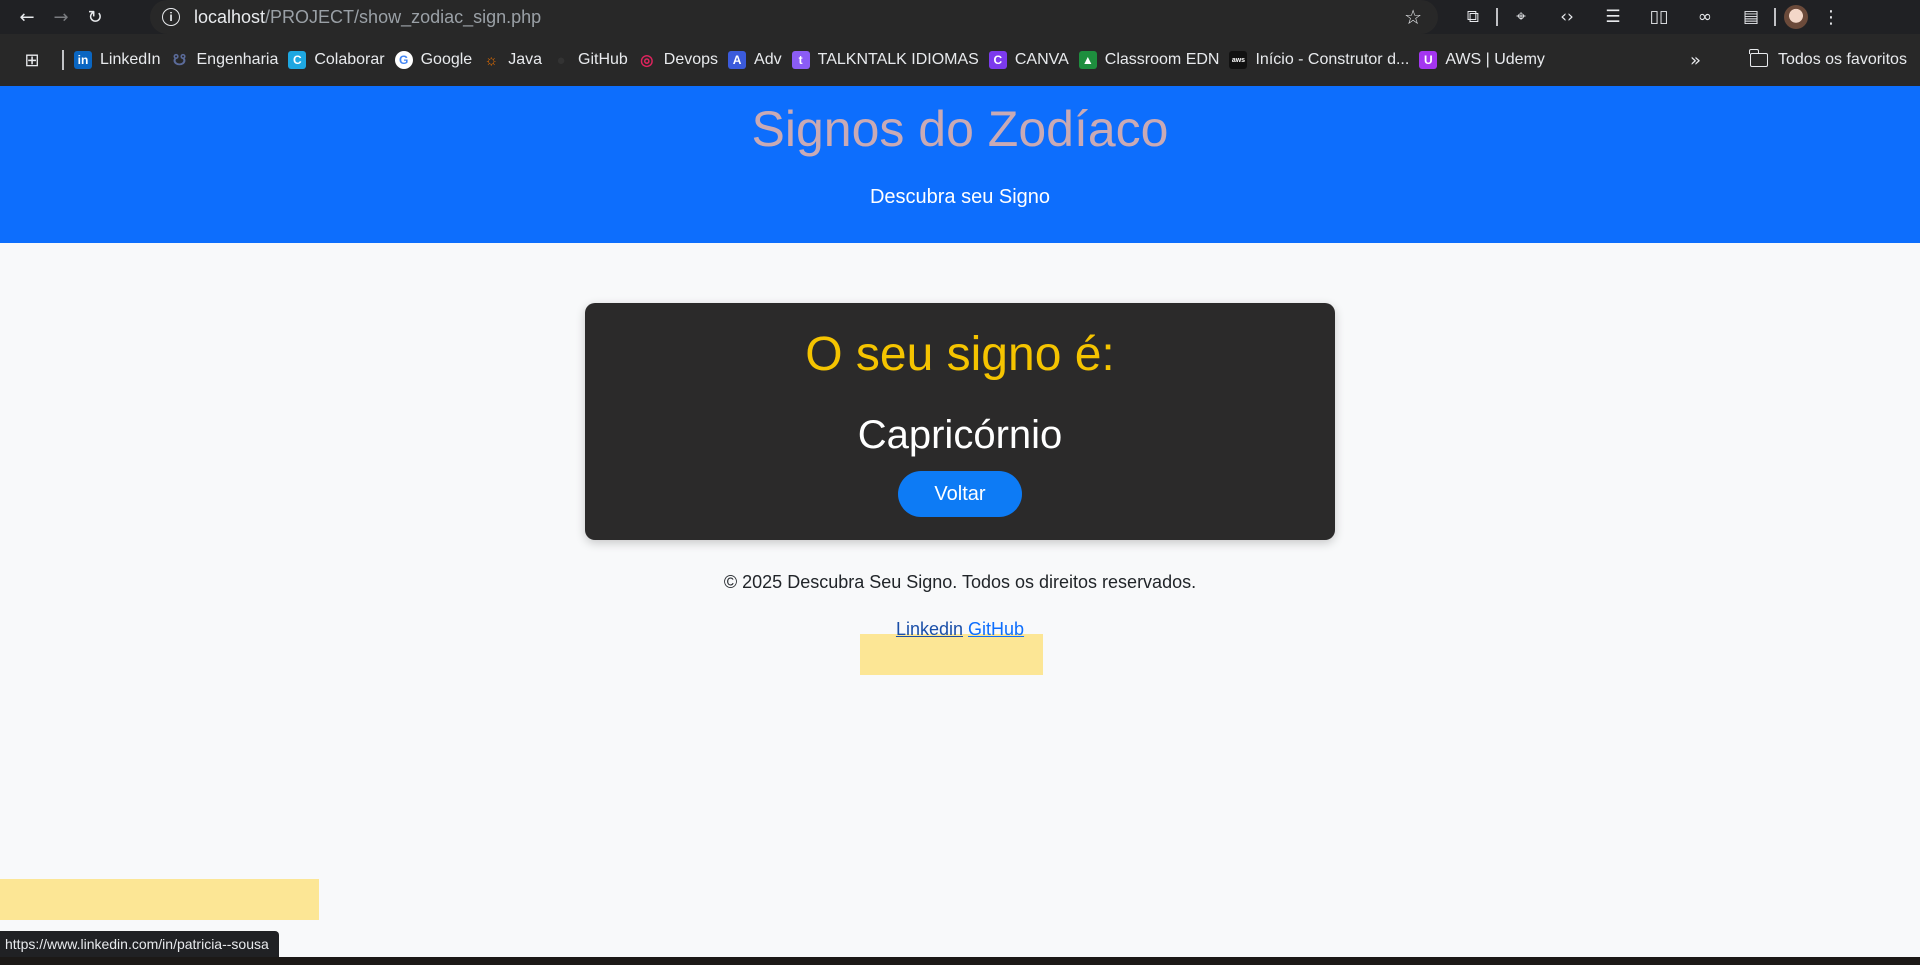 Image resolution: width=1920 pixels, height=965 pixels. I want to click on extensions-icon: ⧉, so click(1473, 17).